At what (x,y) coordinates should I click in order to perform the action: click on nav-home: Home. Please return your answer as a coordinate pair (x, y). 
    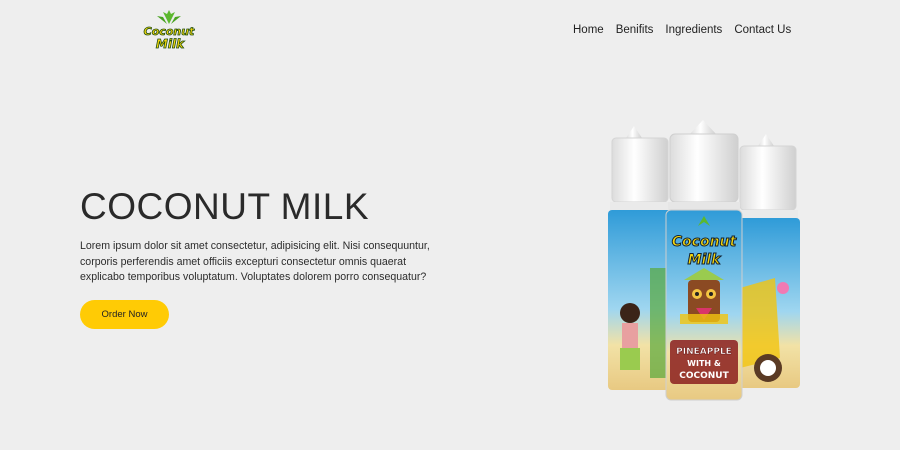
    Looking at the image, I should click on (588, 30).